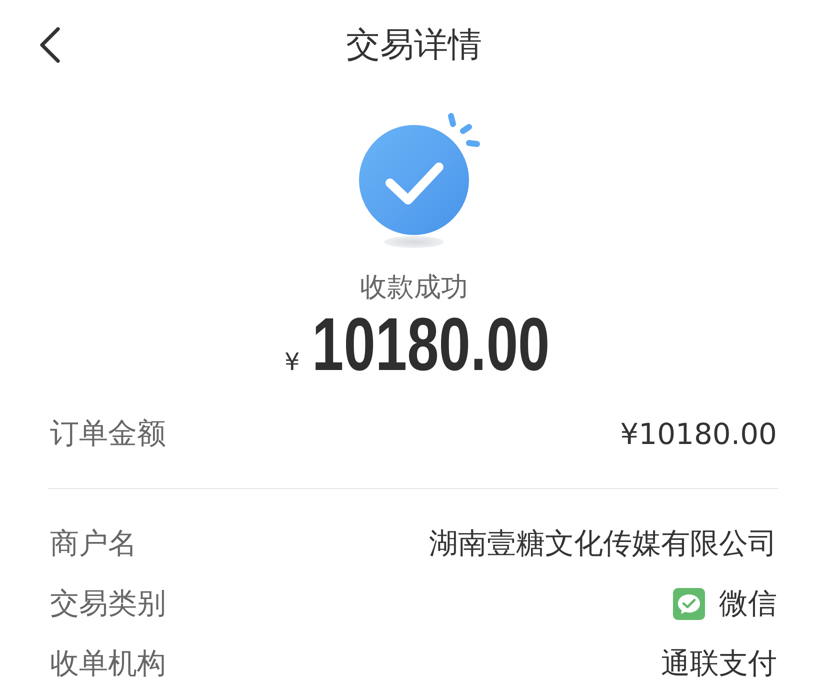  What do you see at coordinates (292, 362) in the screenshot?
I see `currency-symbol: ¥` at bounding box center [292, 362].